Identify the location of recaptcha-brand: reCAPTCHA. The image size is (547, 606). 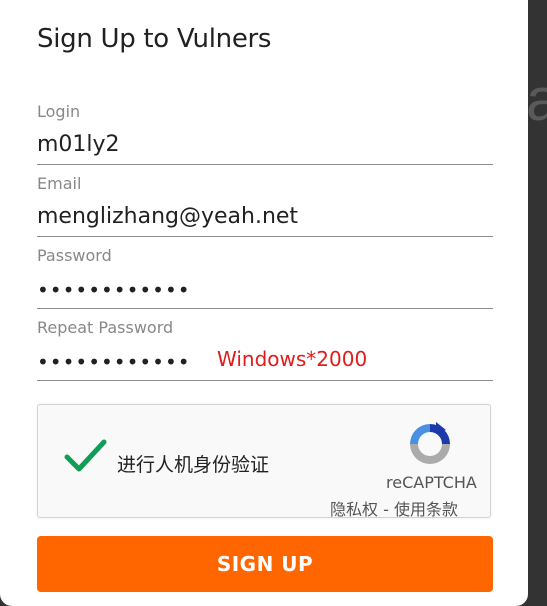
(431, 482).